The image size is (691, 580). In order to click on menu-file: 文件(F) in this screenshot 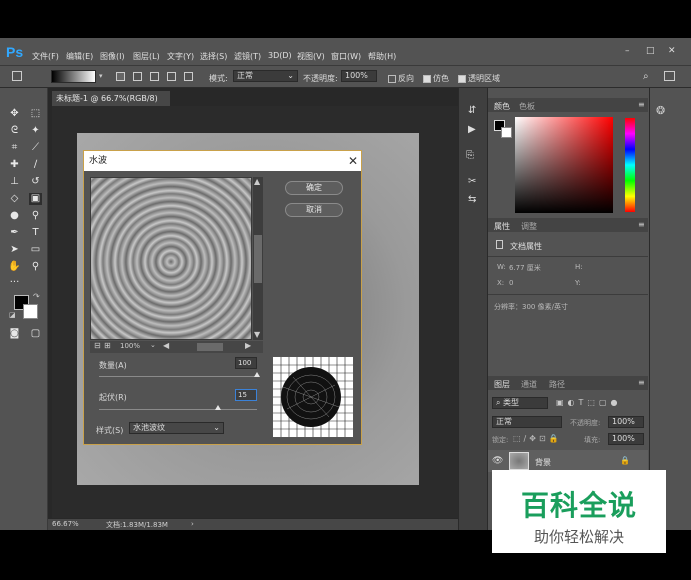, I will do `click(45, 56)`.